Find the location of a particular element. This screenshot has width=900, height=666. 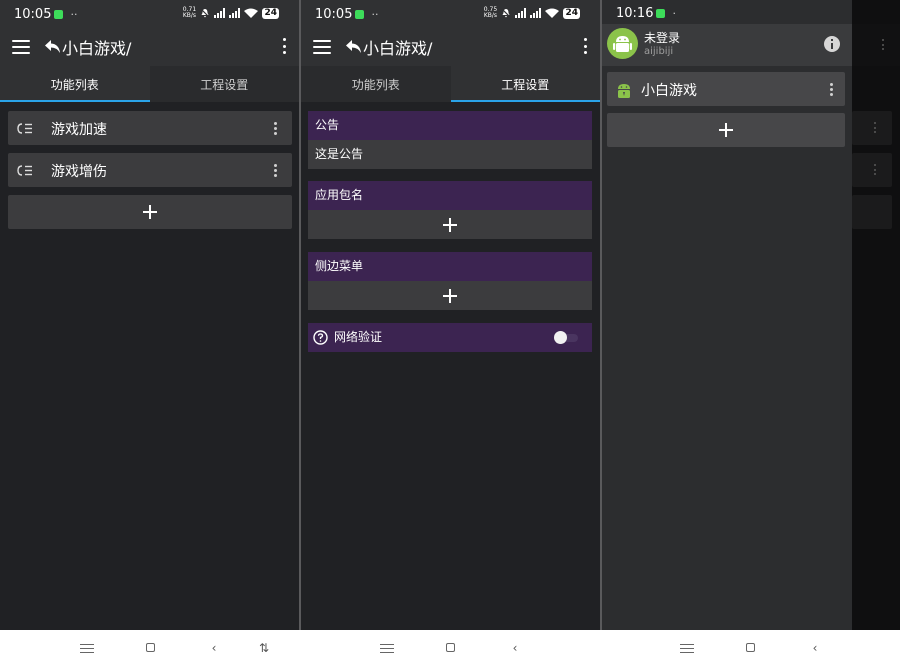

status-bar: 10:05 ·· 0.71 KB/s 24 is located at coordinates (149, 14).